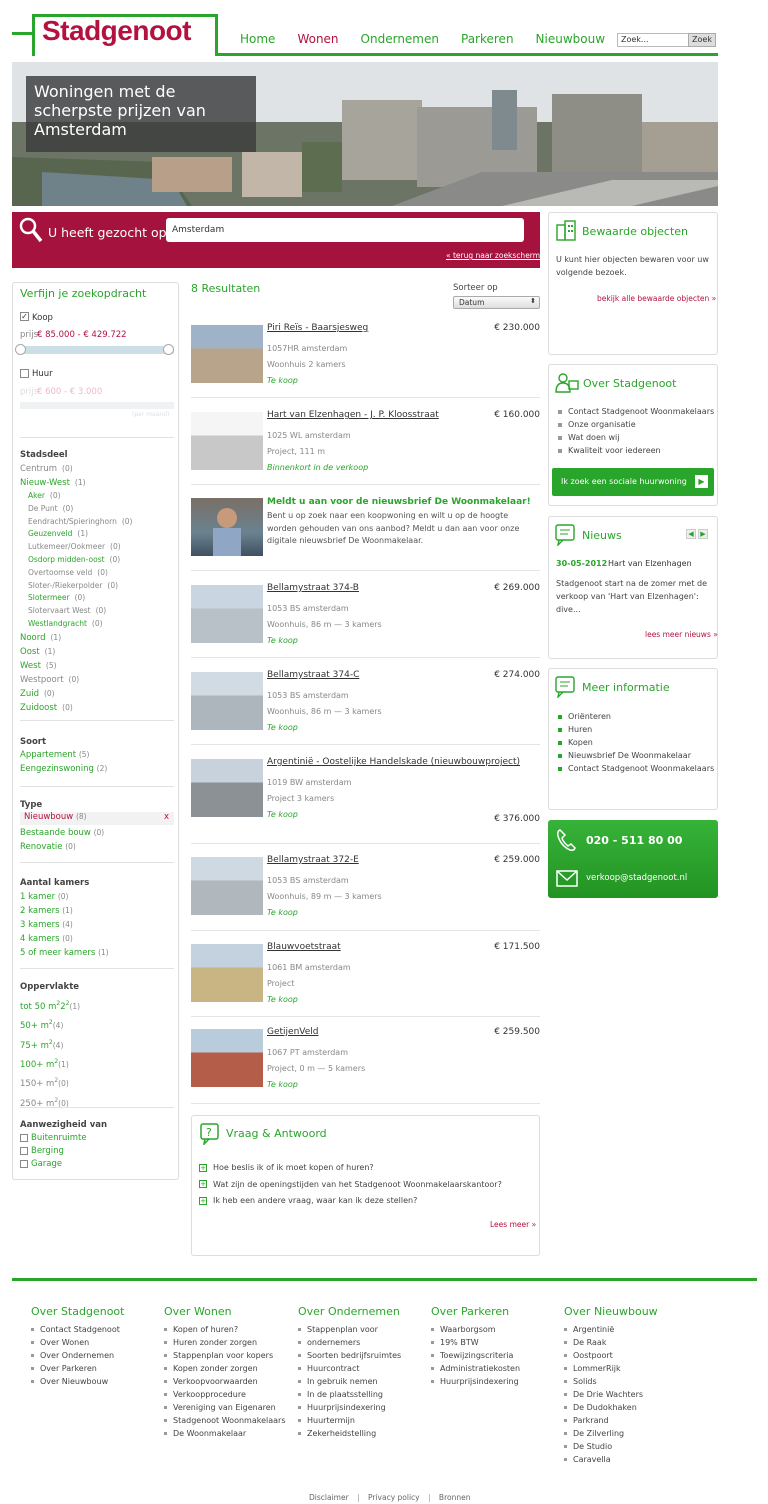 This screenshot has height=1504, width=768. Describe the element at coordinates (50, 1044) in the screenshot. I see `filter-option-oppervlakte: 75+ m2(4)` at that location.